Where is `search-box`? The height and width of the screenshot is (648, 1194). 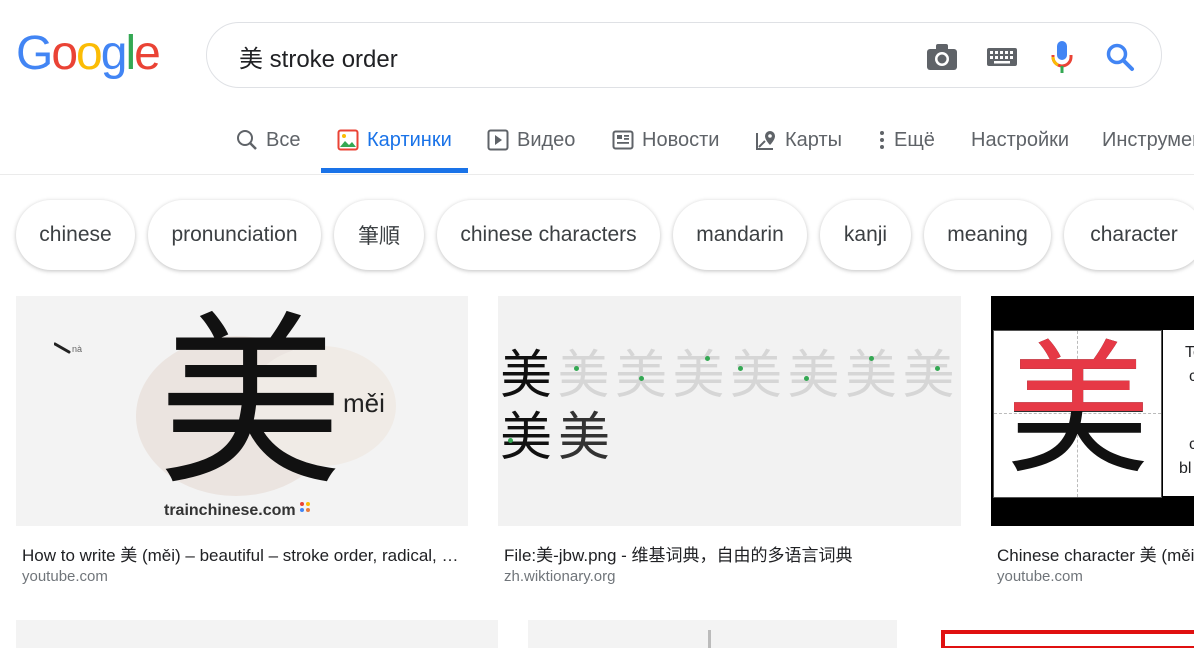
search-box is located at coordinates (684, 55).